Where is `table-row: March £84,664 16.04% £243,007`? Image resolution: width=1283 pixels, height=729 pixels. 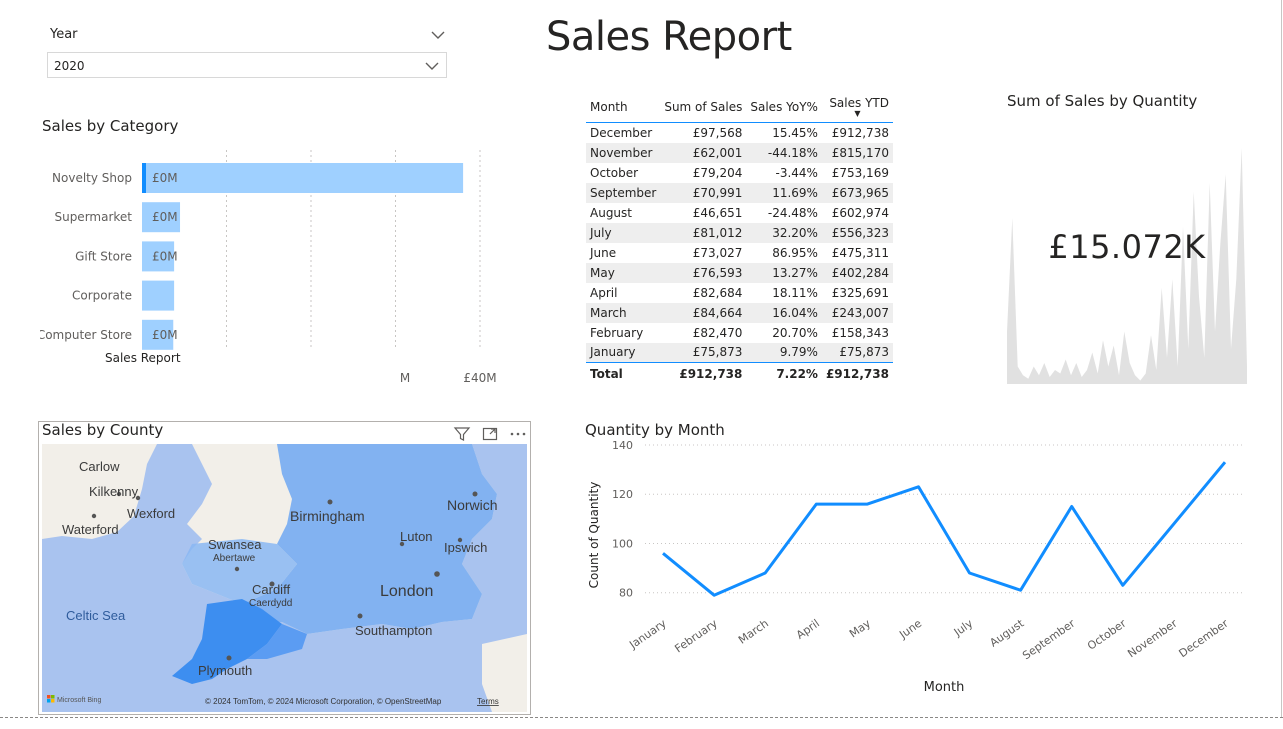 table-row: March £84,664 16.04% £243,007 is located at coordinates (739, 312).